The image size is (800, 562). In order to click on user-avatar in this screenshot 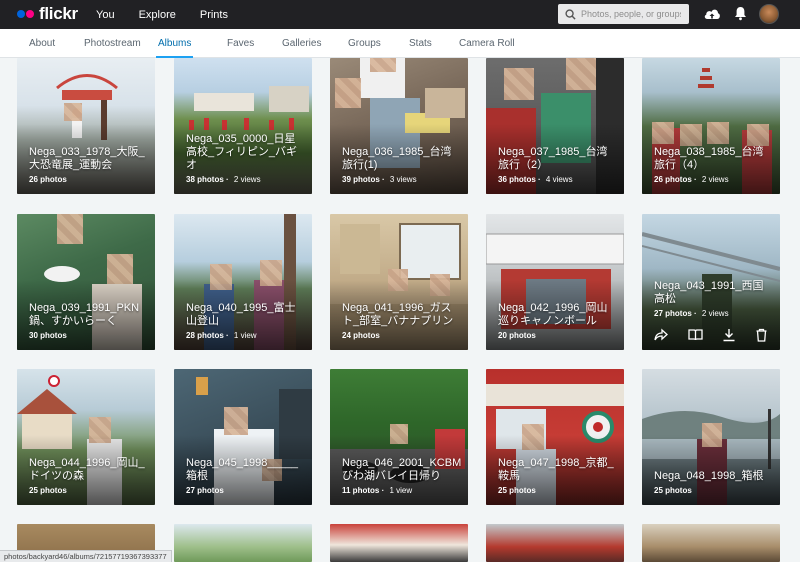, I will do `click(769, 14)`.